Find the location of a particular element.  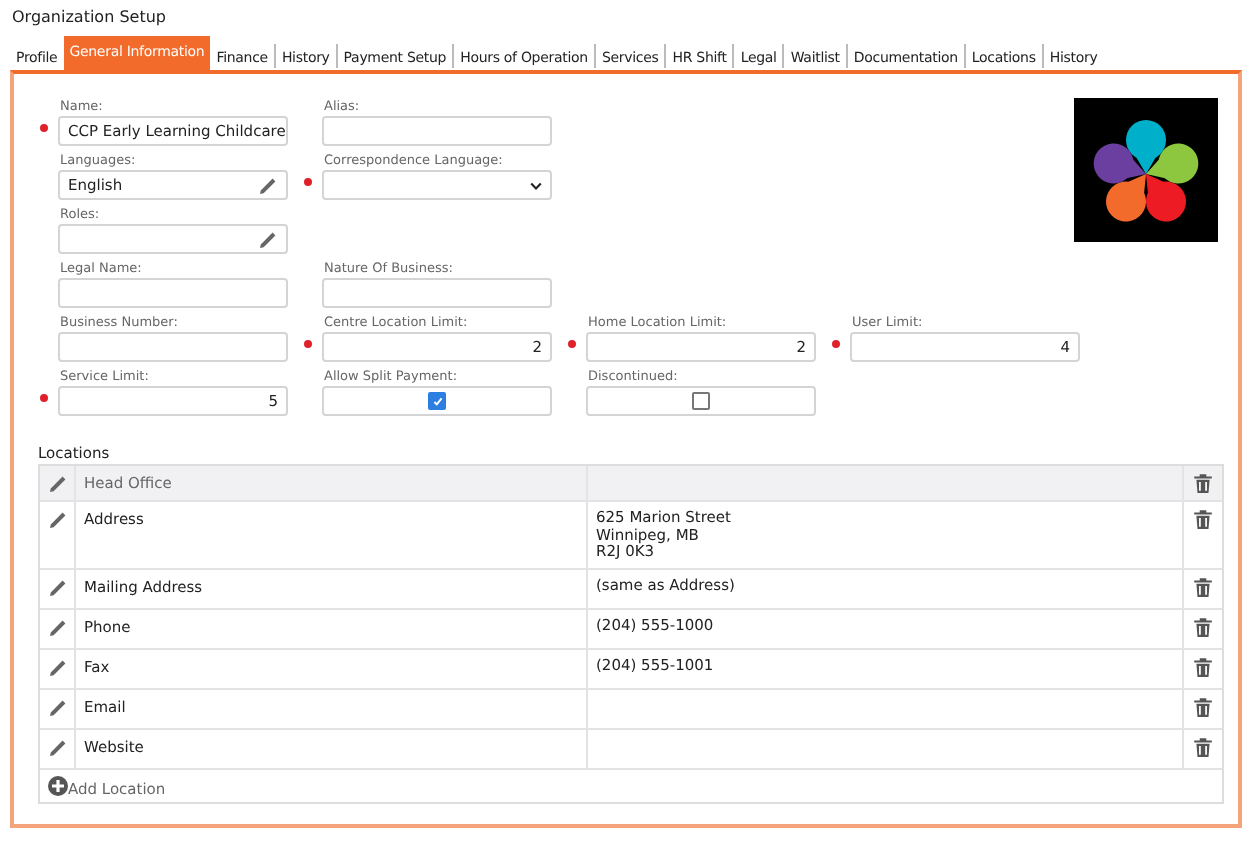

flower-logo is located at coordinates (1146, 170).